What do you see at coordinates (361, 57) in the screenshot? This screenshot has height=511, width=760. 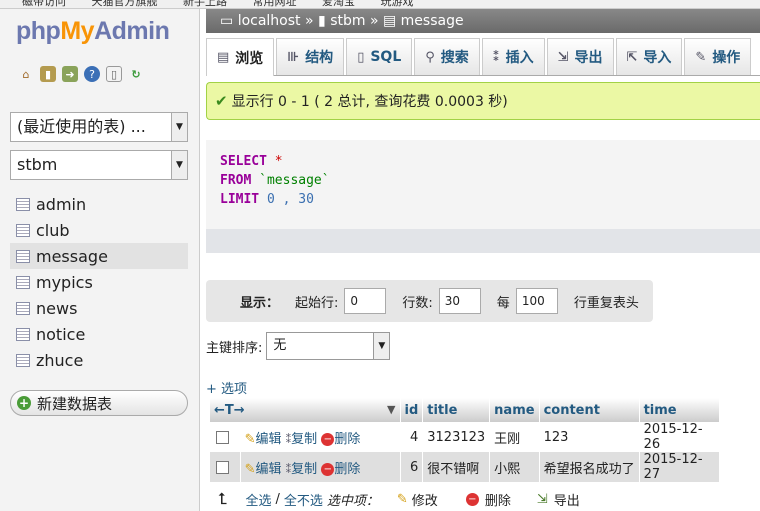 I see `sql-icon: ▯` at bounding box center [361, 57].